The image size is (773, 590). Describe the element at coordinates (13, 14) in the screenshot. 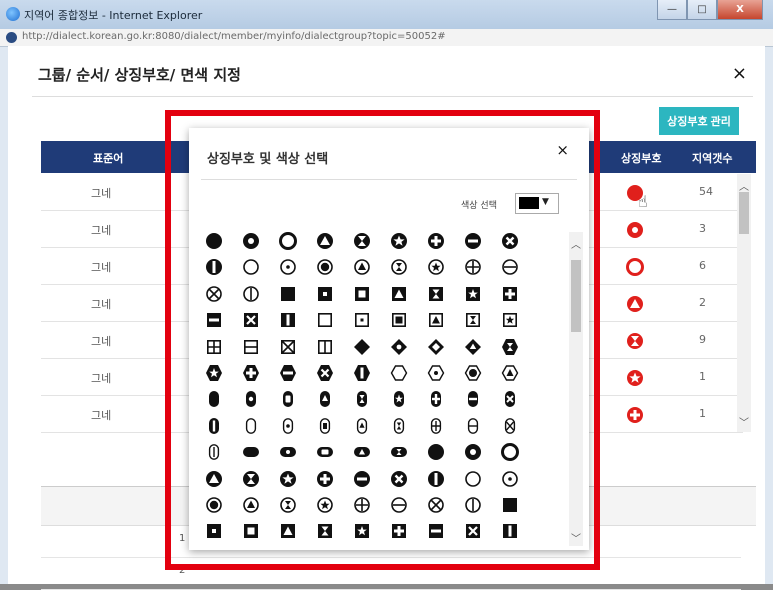

I see `ie-icon` at that location.